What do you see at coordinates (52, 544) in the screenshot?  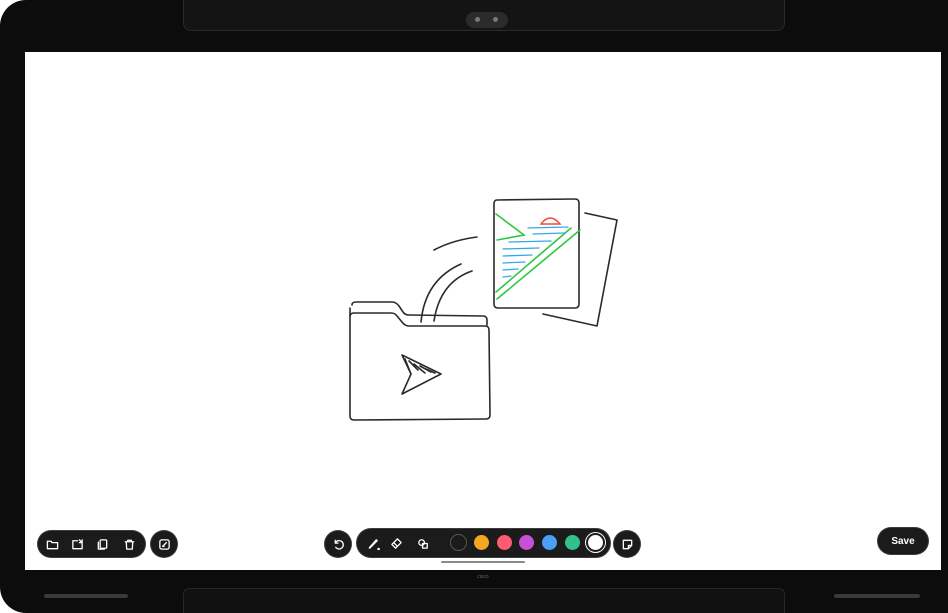 I see `folder-icon` at bounding box center [52, 544].